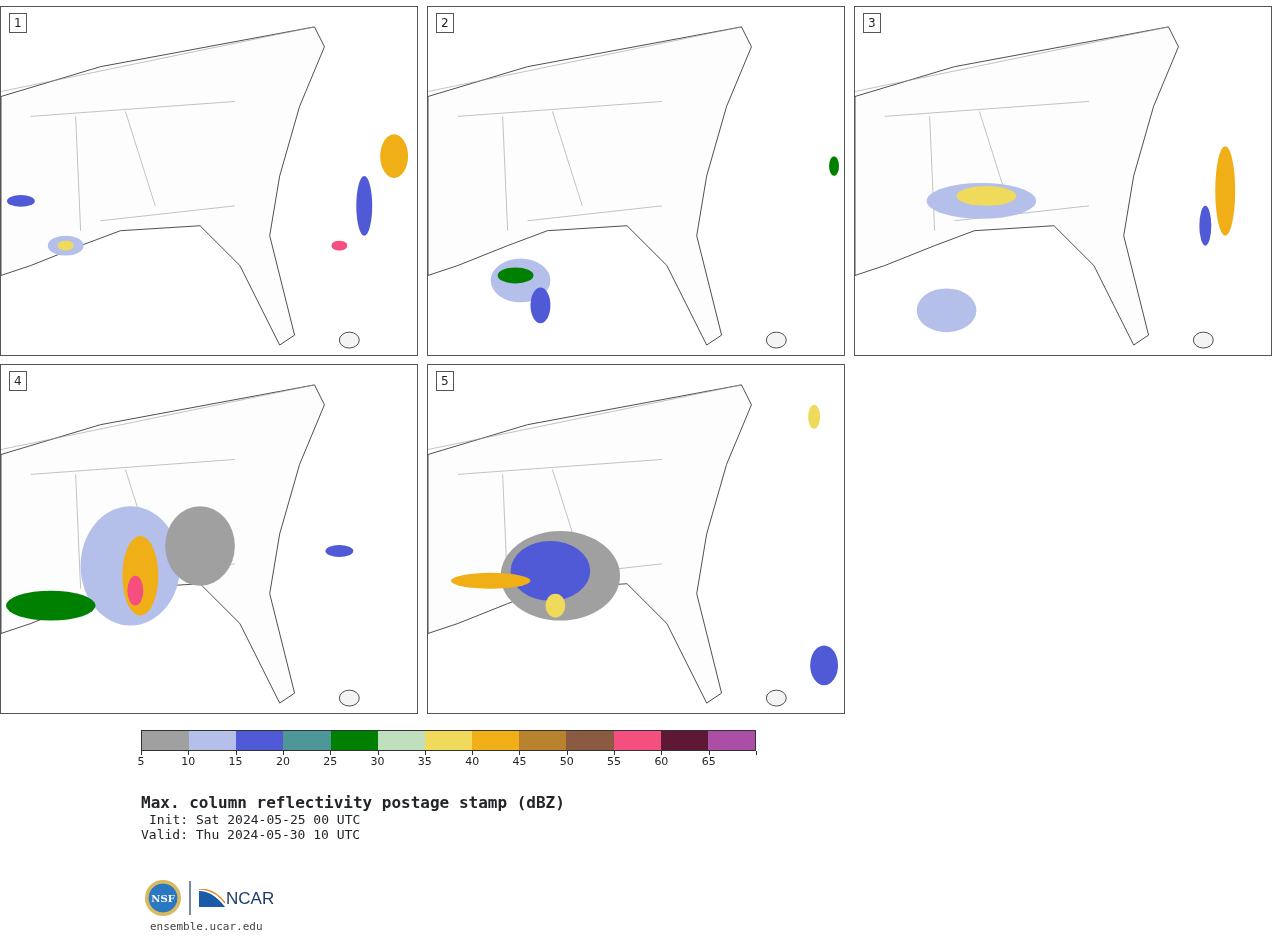 The height and width of the screenshot is (936, 1280). I want to click on tick-label: 10, so click(188, 761).